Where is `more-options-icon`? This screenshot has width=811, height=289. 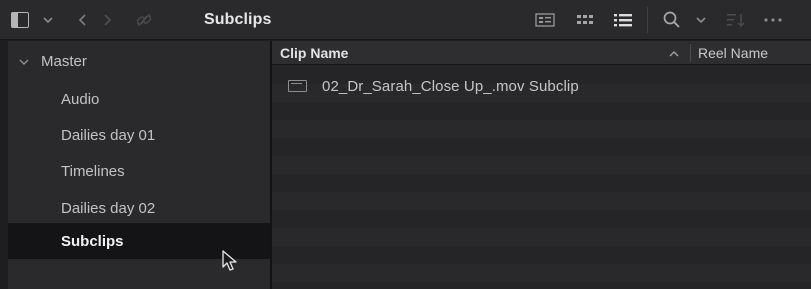
more-options-icon is located at coordinates (773, 20).